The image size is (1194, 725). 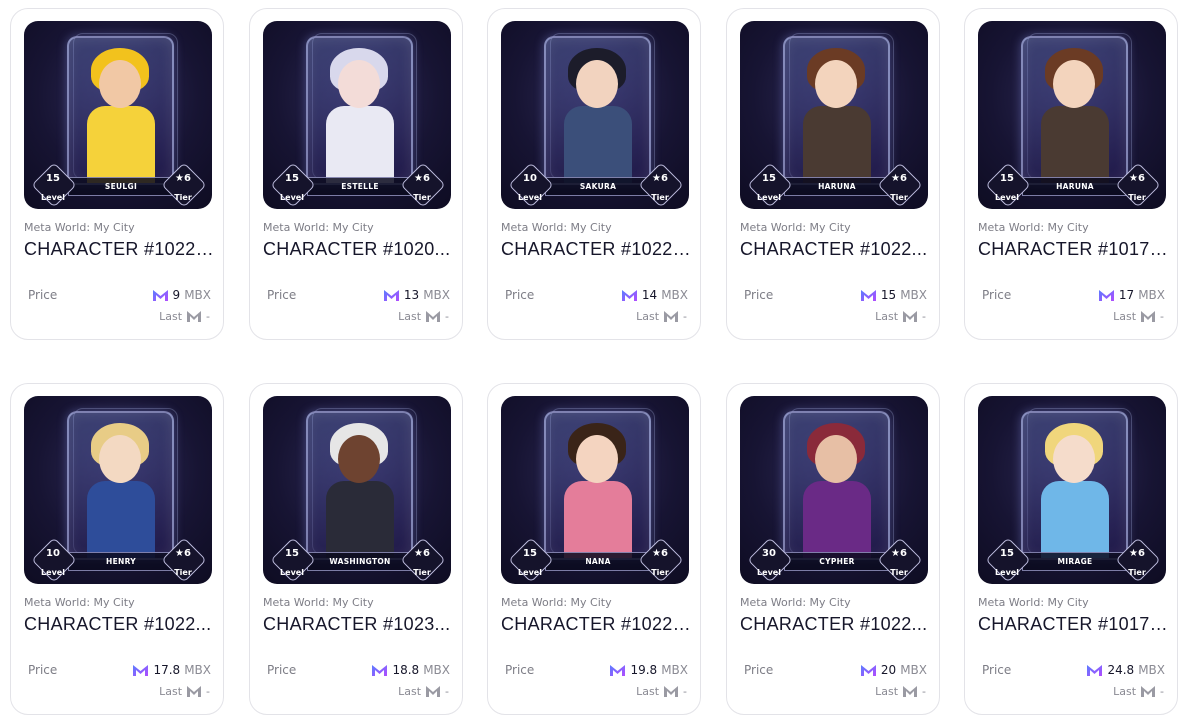 What do you see at coordinates (597, 624) in the screenshot?
I see `card-title: CHARACTER #102287` at bounding box center [597, 624].